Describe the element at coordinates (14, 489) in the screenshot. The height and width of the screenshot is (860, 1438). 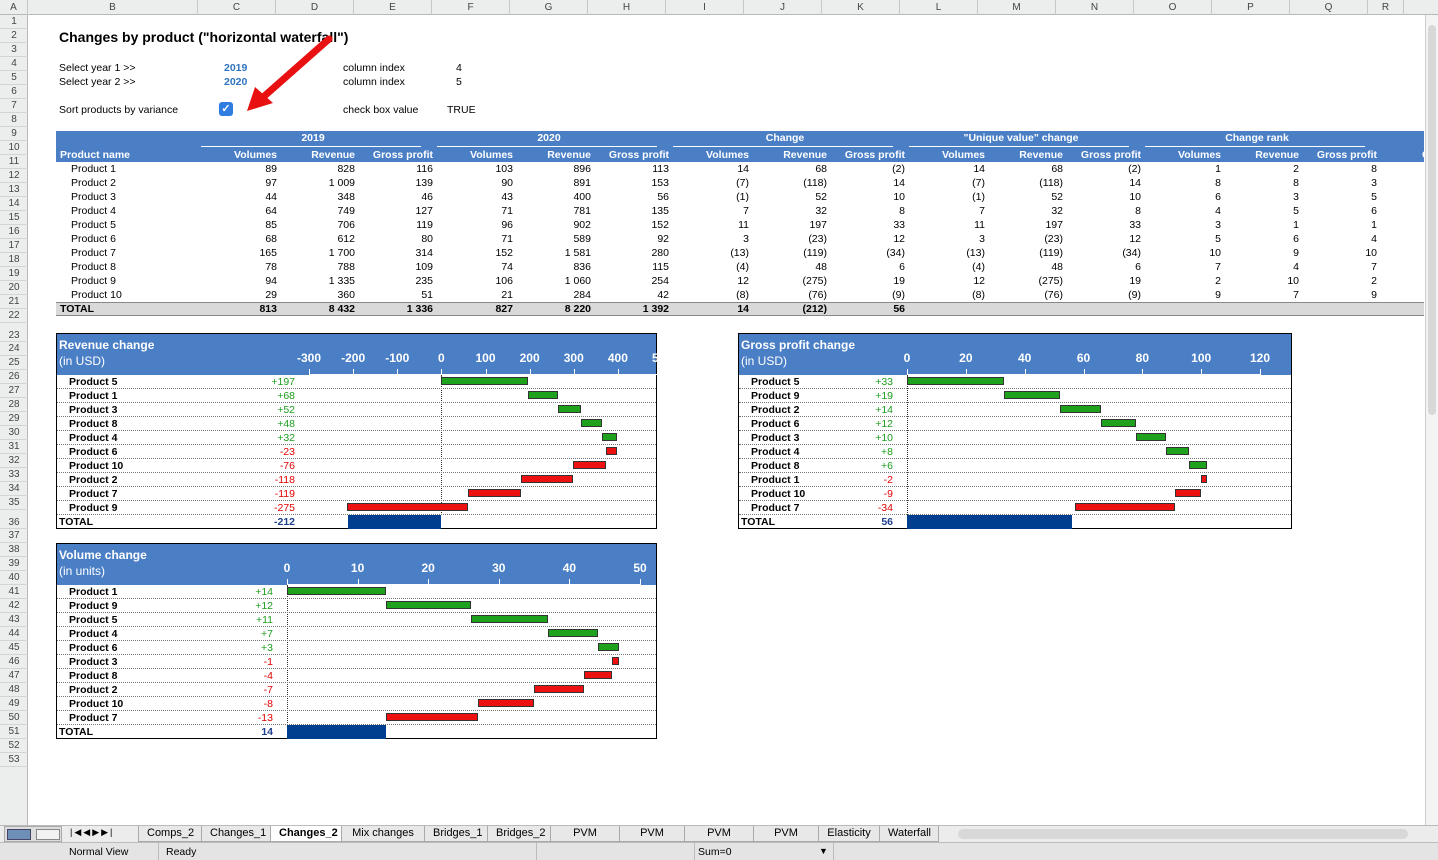
I see `row-header-34: 34` at that location.